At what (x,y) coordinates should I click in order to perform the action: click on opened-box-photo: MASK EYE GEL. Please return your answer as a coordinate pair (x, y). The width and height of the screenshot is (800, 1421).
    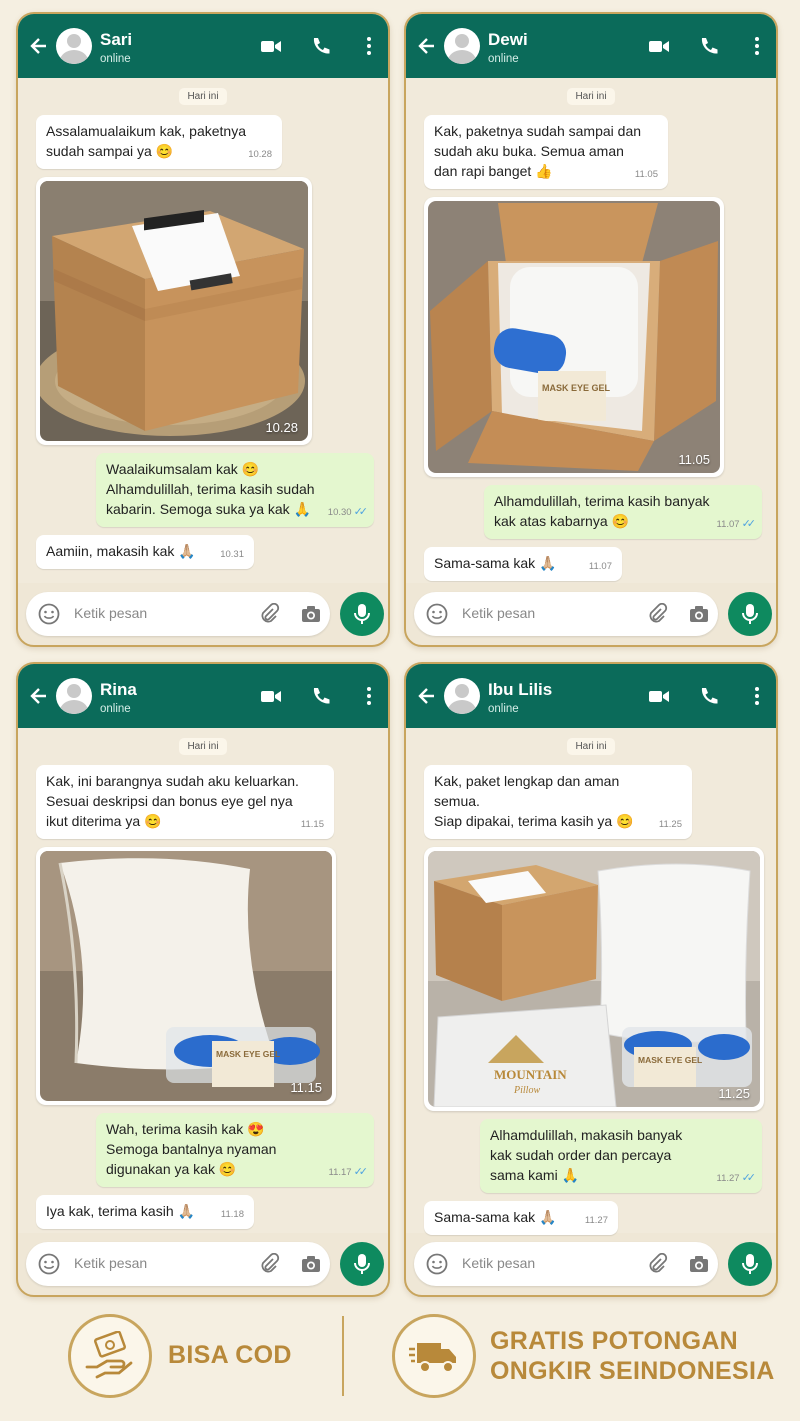
    Looking at the image, I should click on (574, 337).